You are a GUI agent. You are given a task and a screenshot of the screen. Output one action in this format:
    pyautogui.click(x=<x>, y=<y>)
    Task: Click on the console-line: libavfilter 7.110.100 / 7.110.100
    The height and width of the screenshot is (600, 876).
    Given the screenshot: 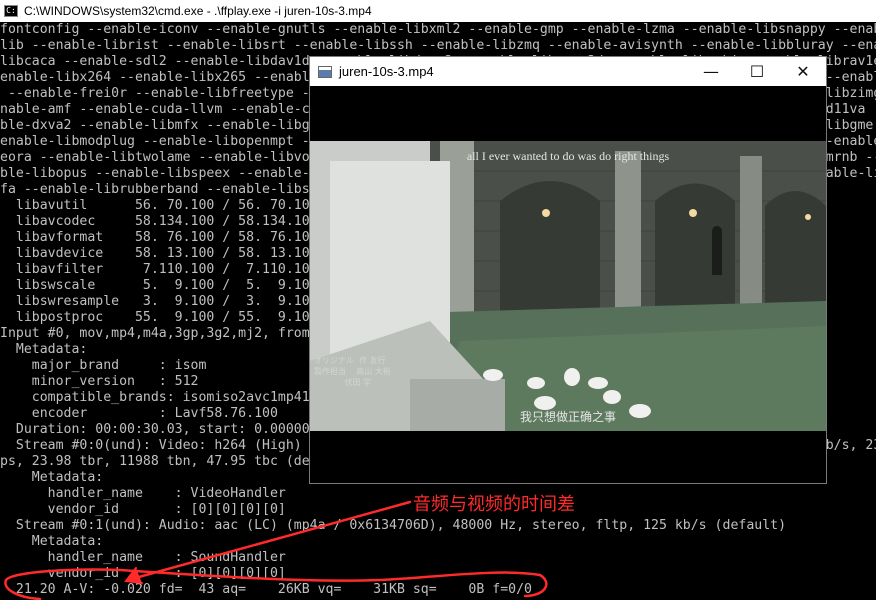 What is the action you would take?
    pyautogui.click(x=159, y=269)
    